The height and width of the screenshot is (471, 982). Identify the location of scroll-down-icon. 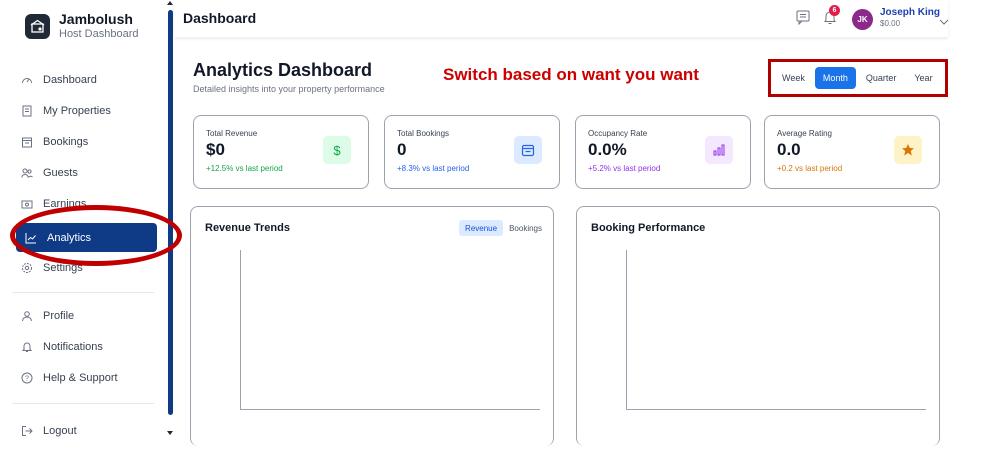
(170, 433).